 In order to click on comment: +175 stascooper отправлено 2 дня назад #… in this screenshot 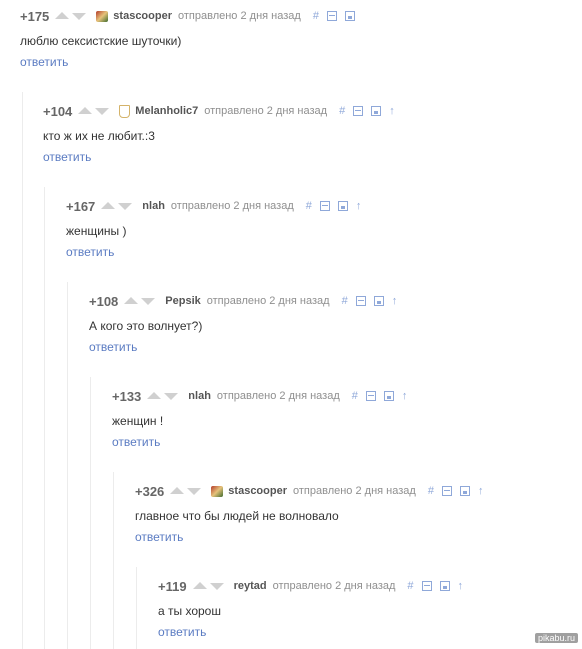, I will do `click(191, 39)`.